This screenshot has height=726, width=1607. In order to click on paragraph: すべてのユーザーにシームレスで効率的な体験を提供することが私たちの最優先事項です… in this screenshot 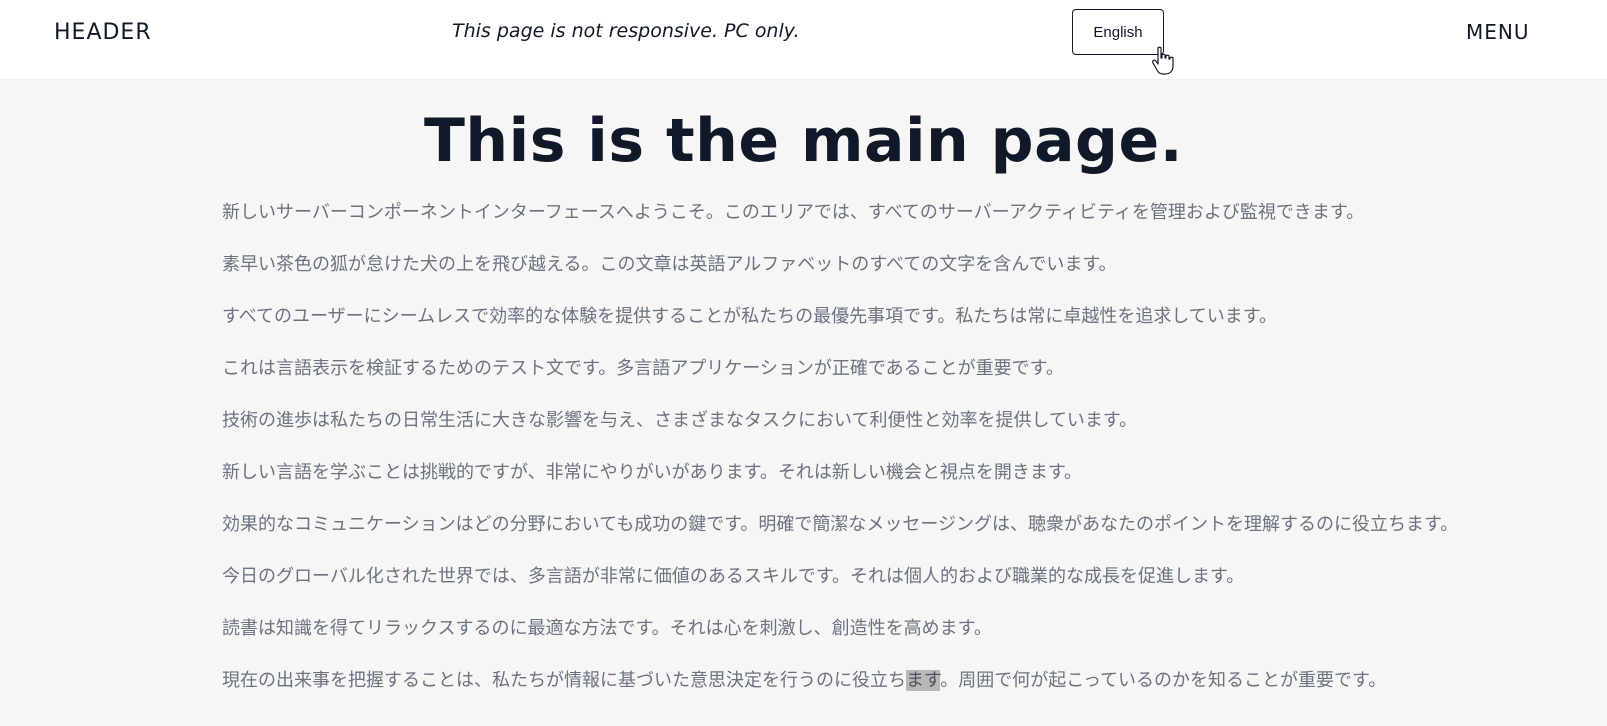, I will do `click(749, 316)`.